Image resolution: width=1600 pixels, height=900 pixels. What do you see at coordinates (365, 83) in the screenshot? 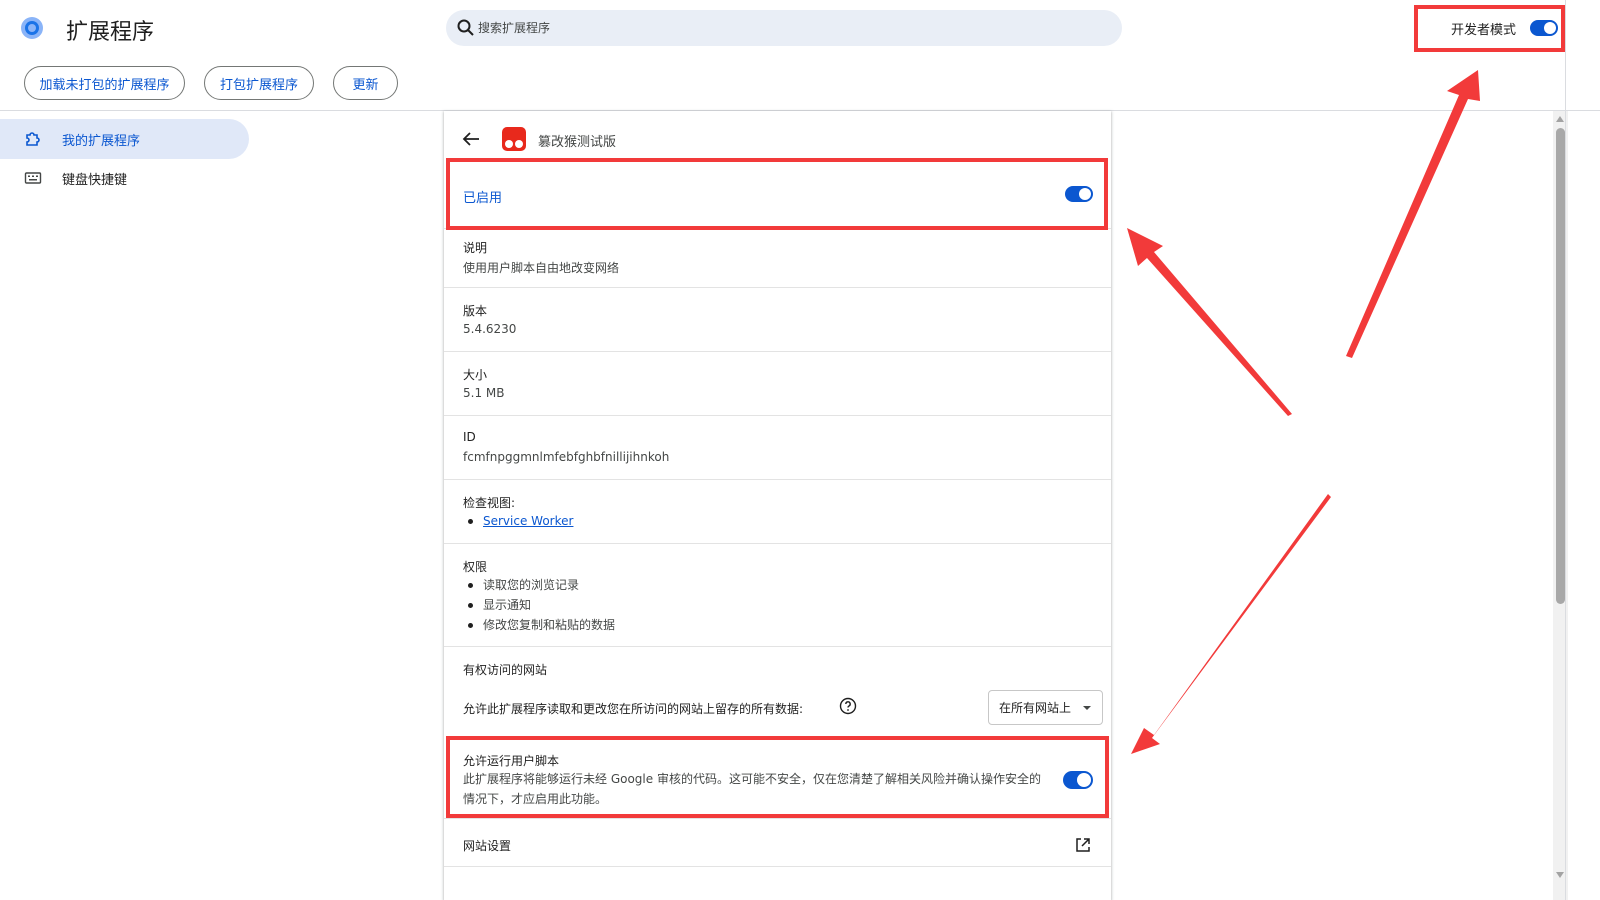
I see `update-button: 更新` at bounding box center [365, 83].